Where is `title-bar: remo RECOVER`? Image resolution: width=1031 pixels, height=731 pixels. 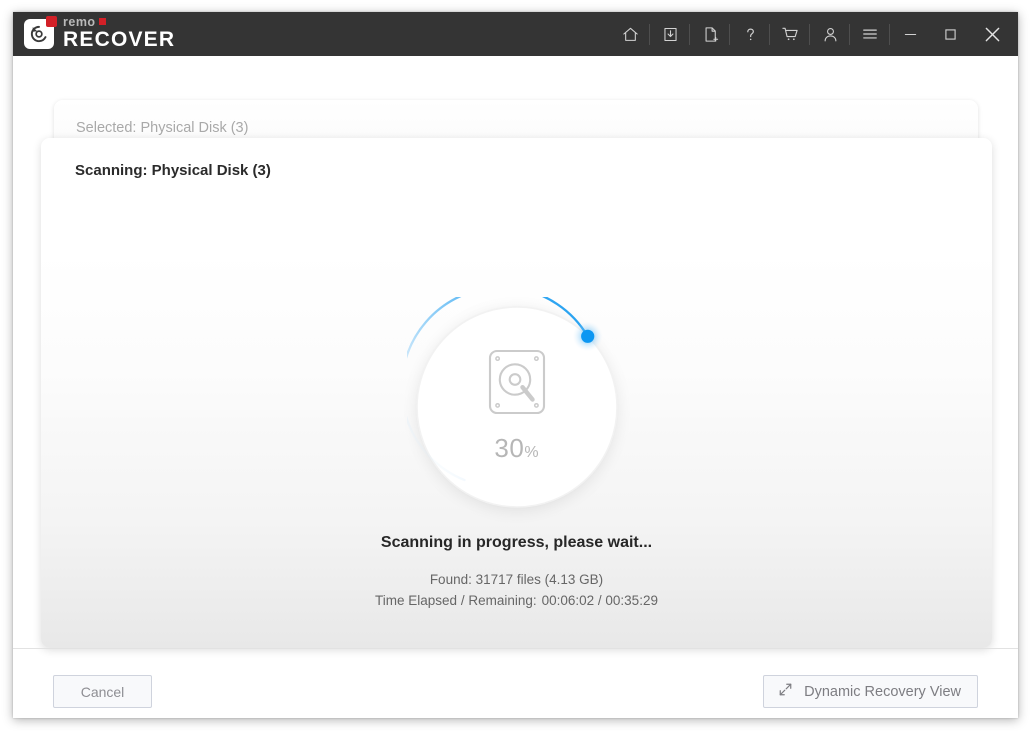 title-bar: remo RECOVER is located at coordinates (515, 34).